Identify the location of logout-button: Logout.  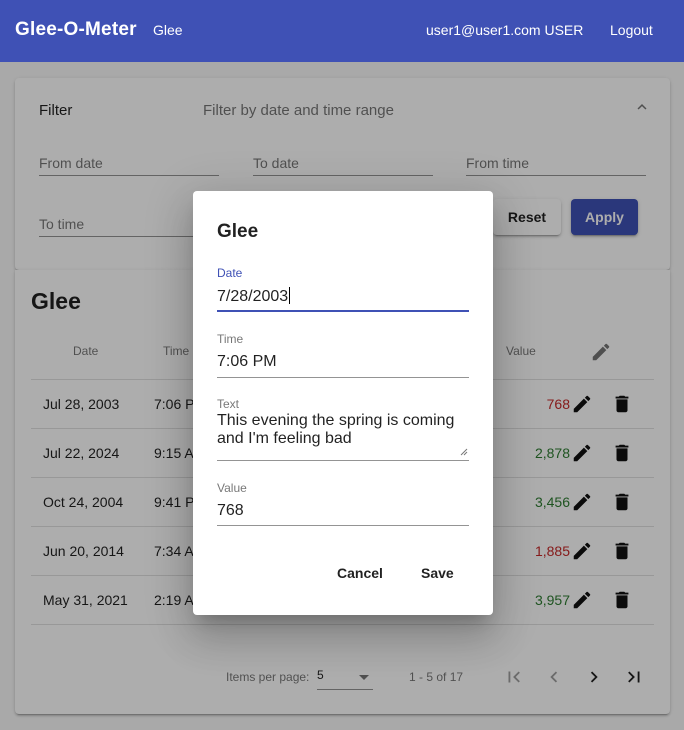
(631, 30).